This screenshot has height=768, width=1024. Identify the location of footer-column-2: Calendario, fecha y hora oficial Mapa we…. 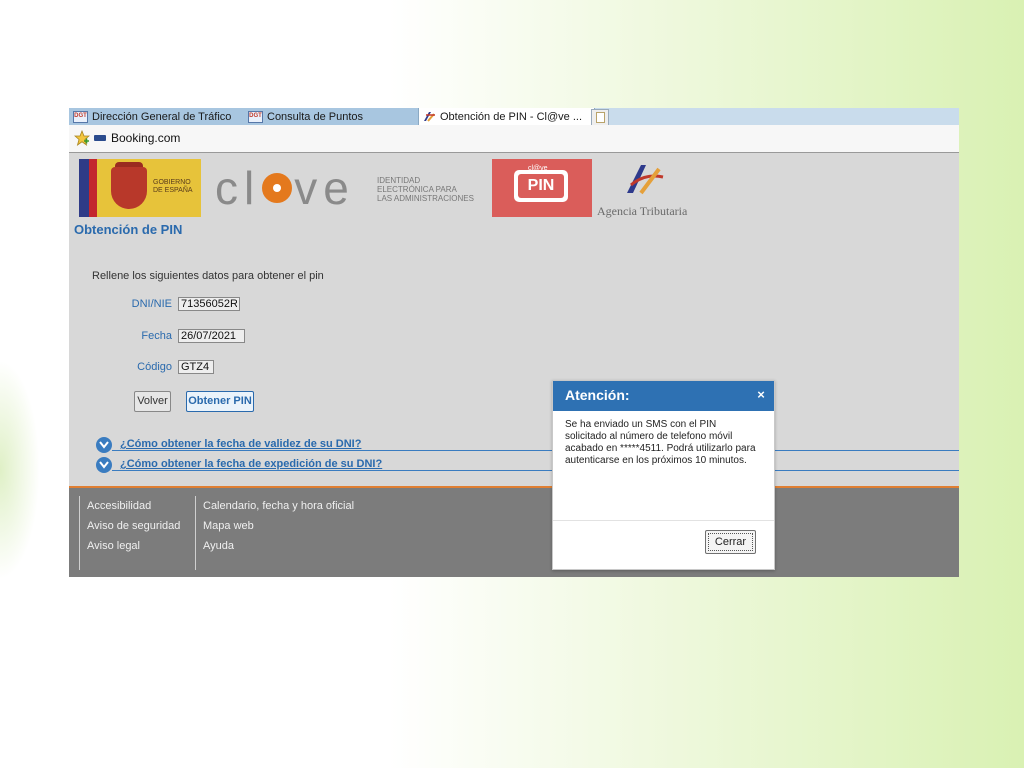
(274, 533).